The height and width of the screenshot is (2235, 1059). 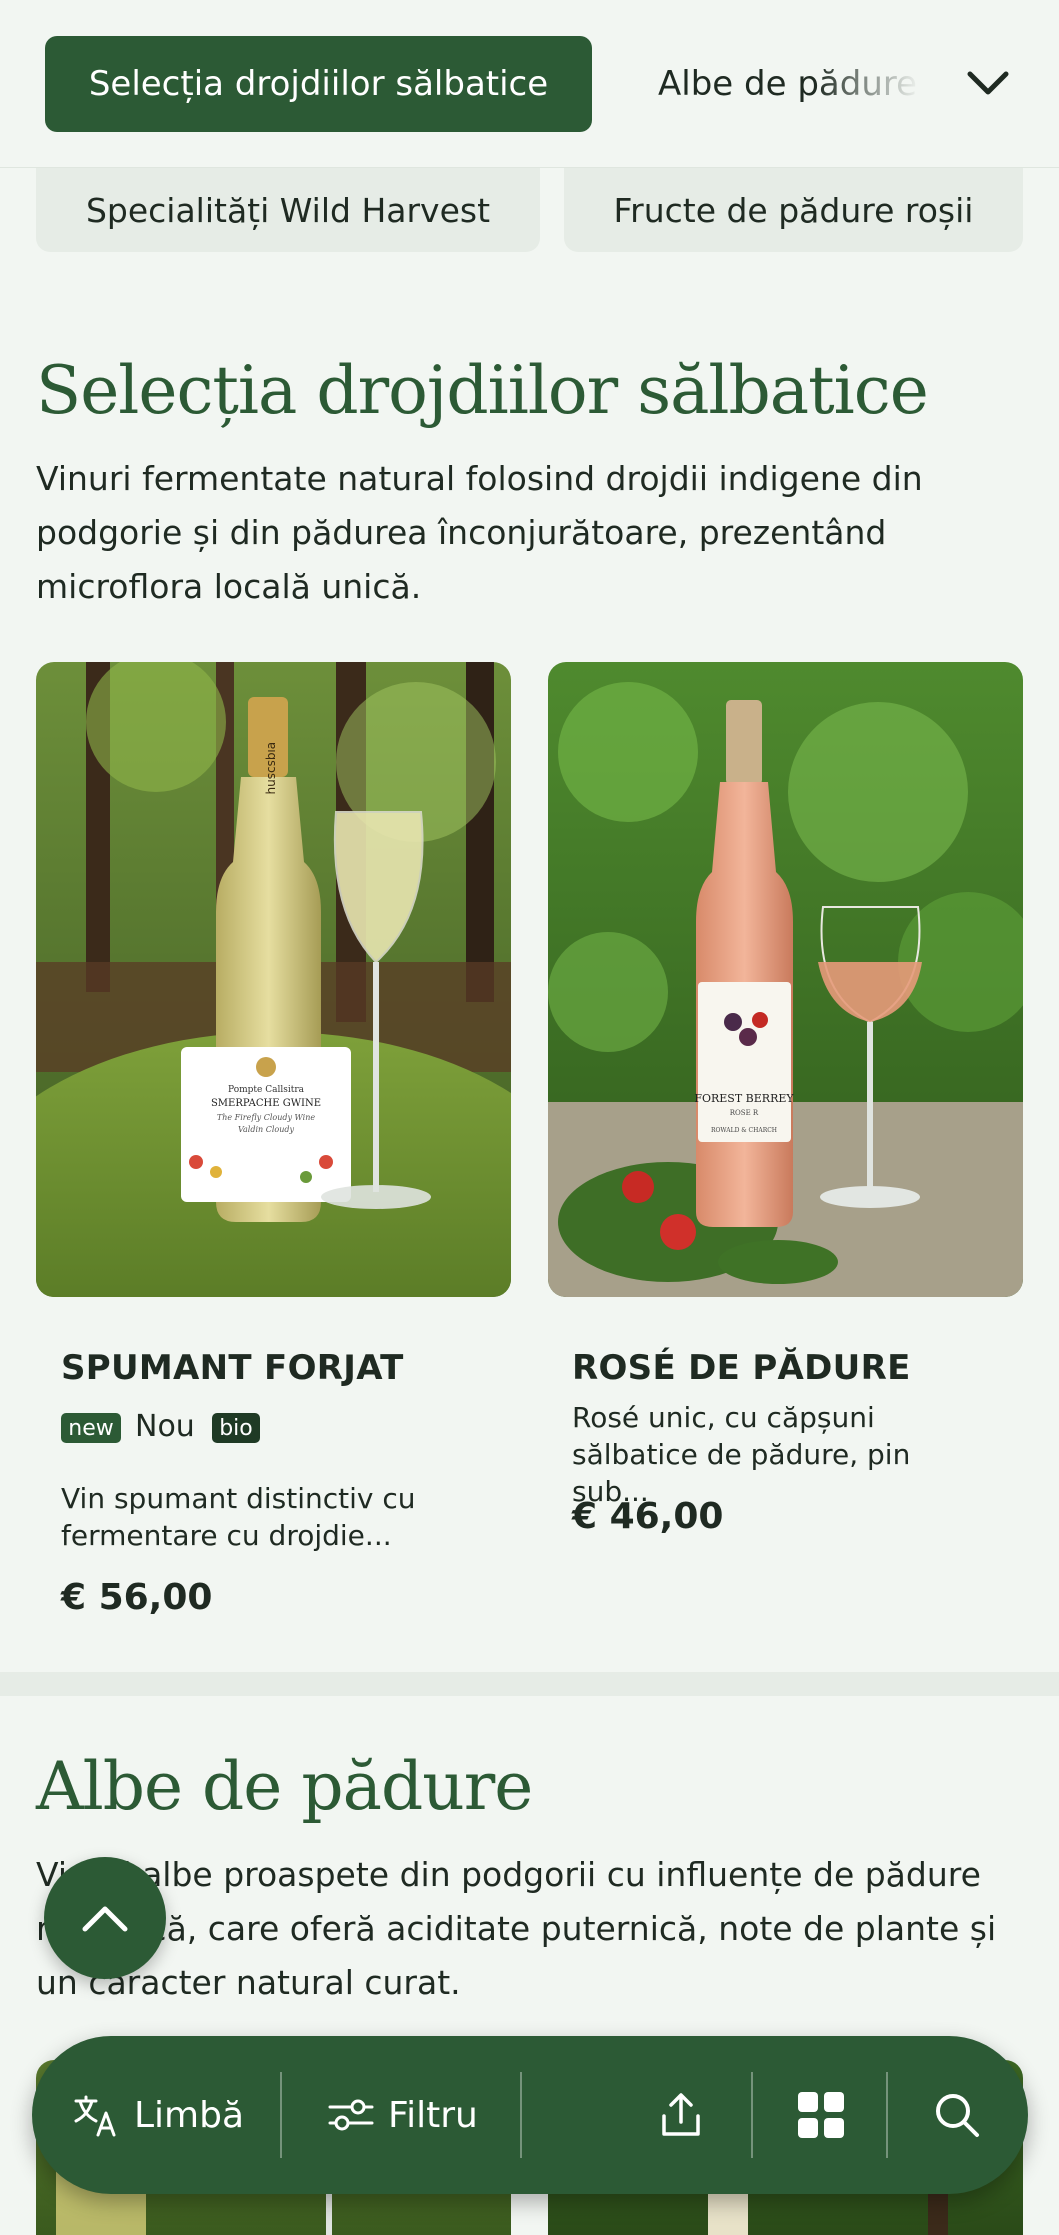 I want to click on share-icon, so click(x=681, y=2114).